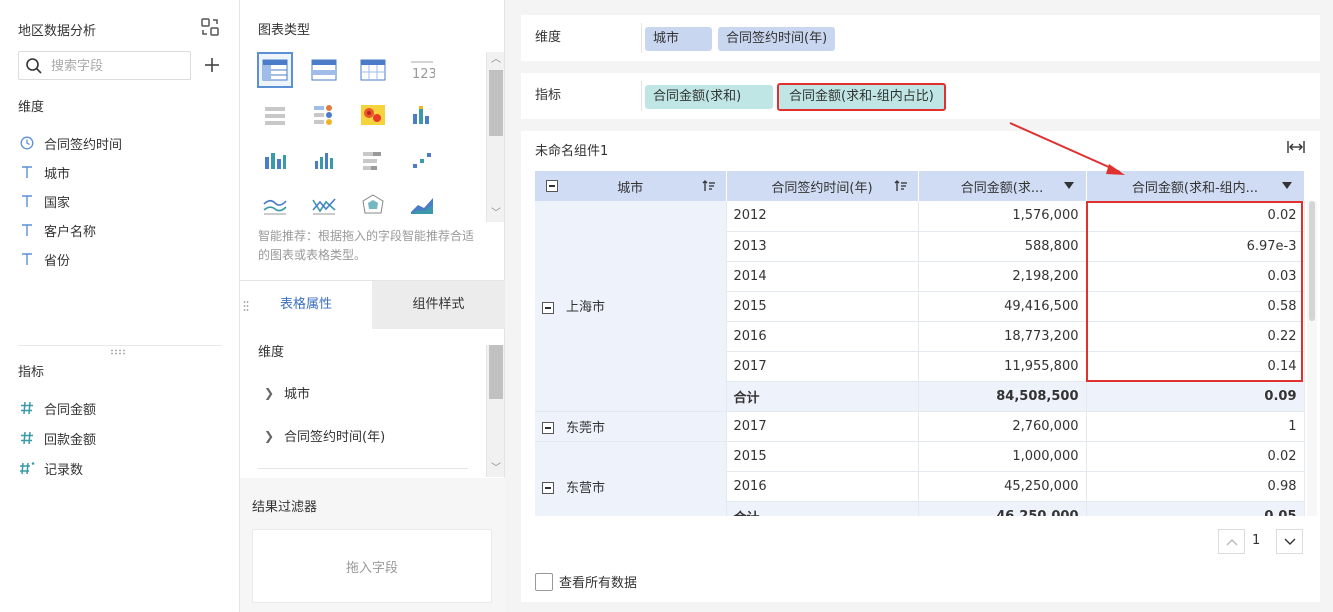 The image size is (1333, 612). What do you see at coordinates (372, 403) in the screenshot?
I see `table-properties-panel: 维度 ❯ 城市 ❯ 合同签约时间(年)` at bounding box center [372, 403].